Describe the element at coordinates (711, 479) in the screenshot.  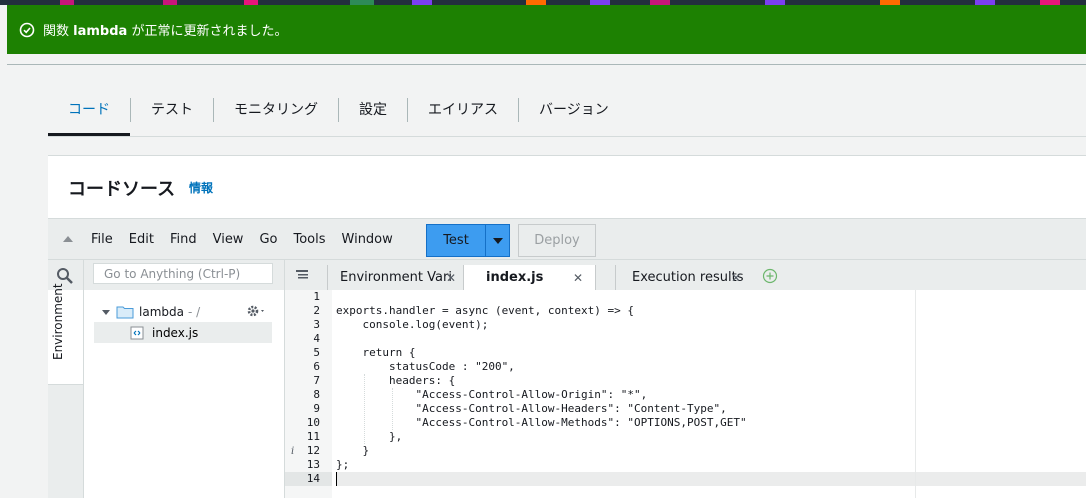
I see `current-line-highlight` at that location.